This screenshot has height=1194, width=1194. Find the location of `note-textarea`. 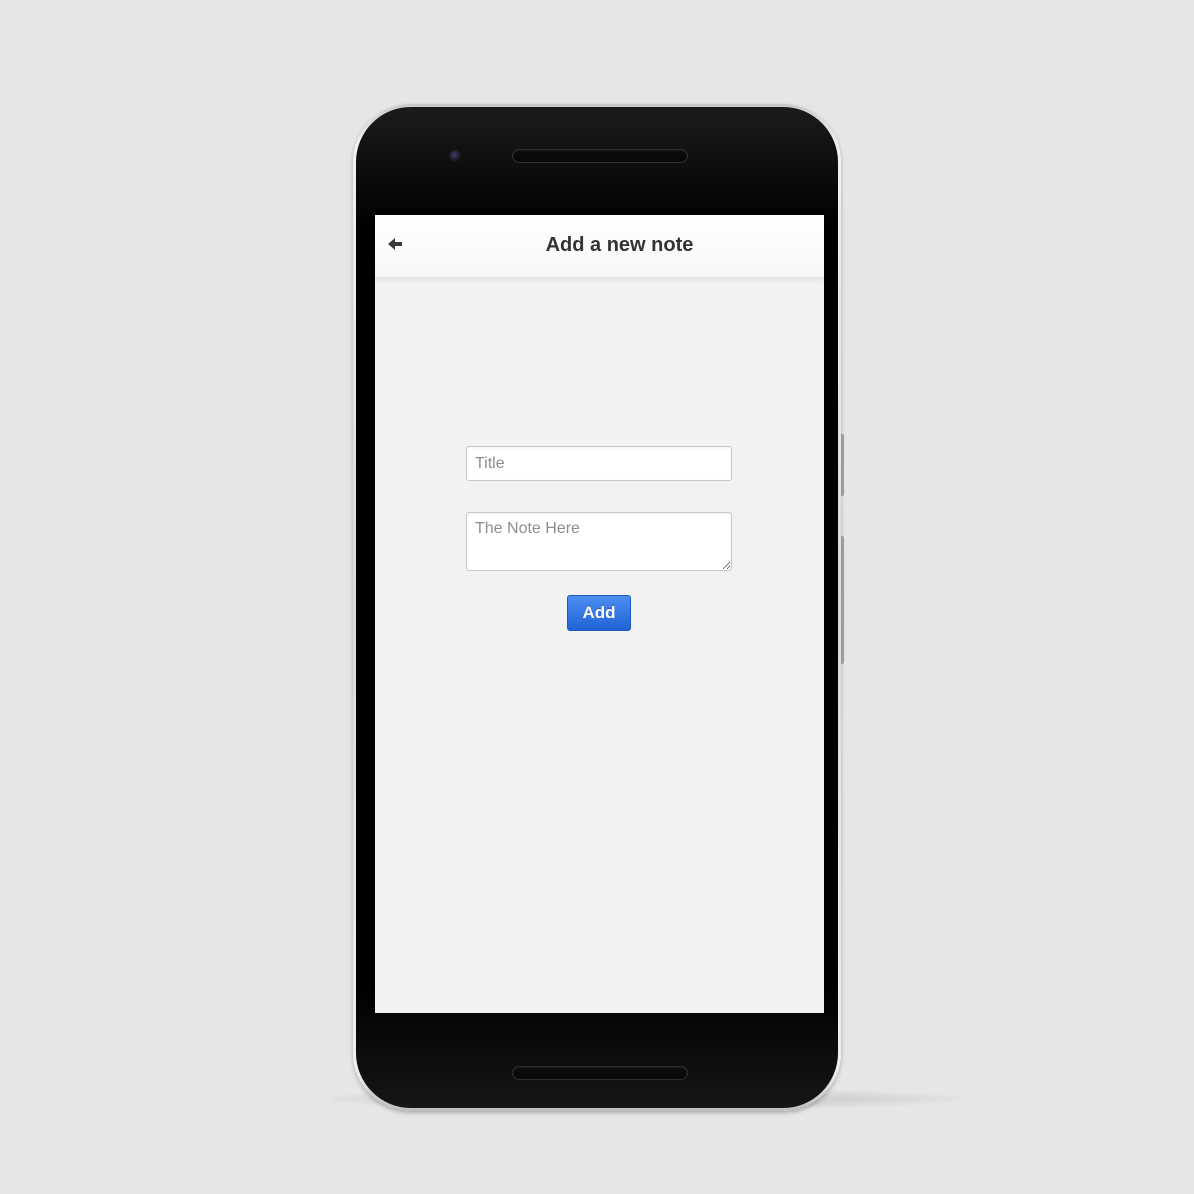

note-textarea is located at coordinates (599, 541).